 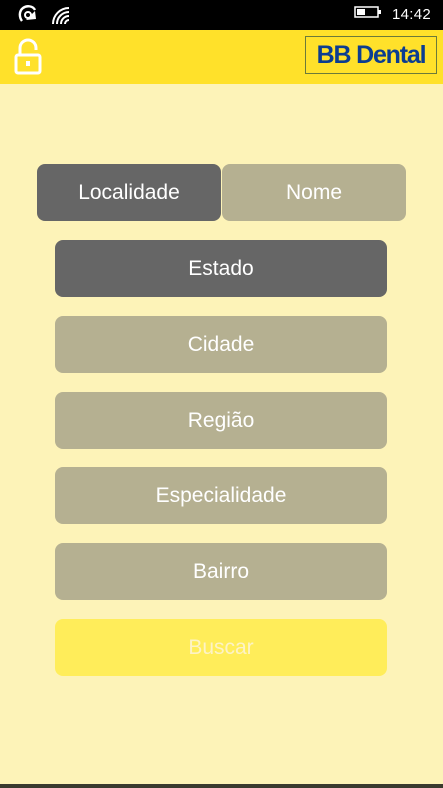 I want to click on tab-nome-label: Nome, so click(x=314, y=192).